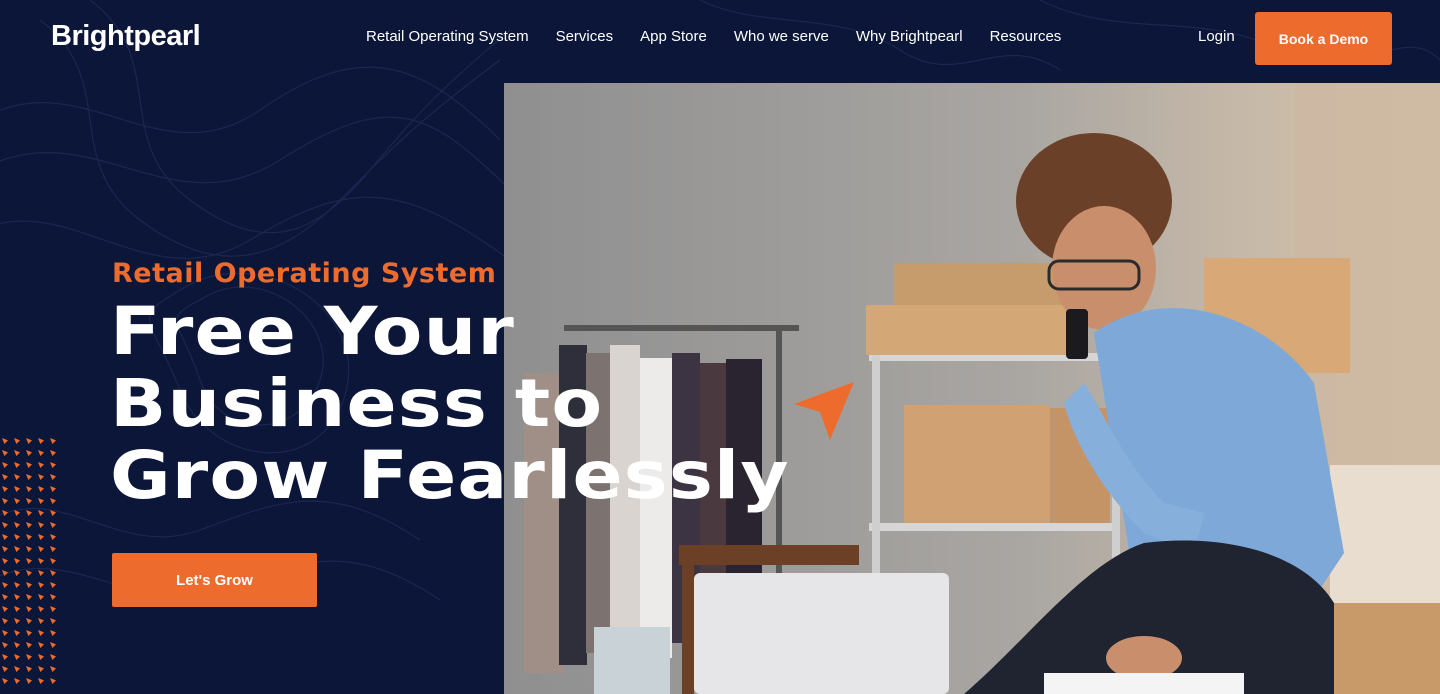 The height and width of the screenshot is (694, 1440). What do you see at coordinates (450, 475) in the screenshot?
I see `headline-line-3: Grow Fearlessly` at bounding box center [450, 475].